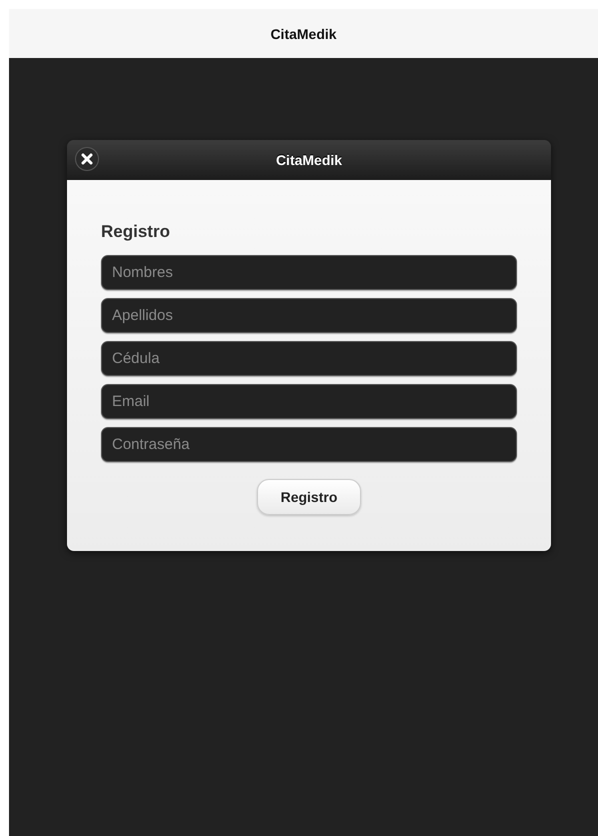 The height and width of the screenshot is (836, 598). What do you see at coordinates (309, 497) in the screenshot?
I see `register-button: Registro` at bounding box center [309, 497].